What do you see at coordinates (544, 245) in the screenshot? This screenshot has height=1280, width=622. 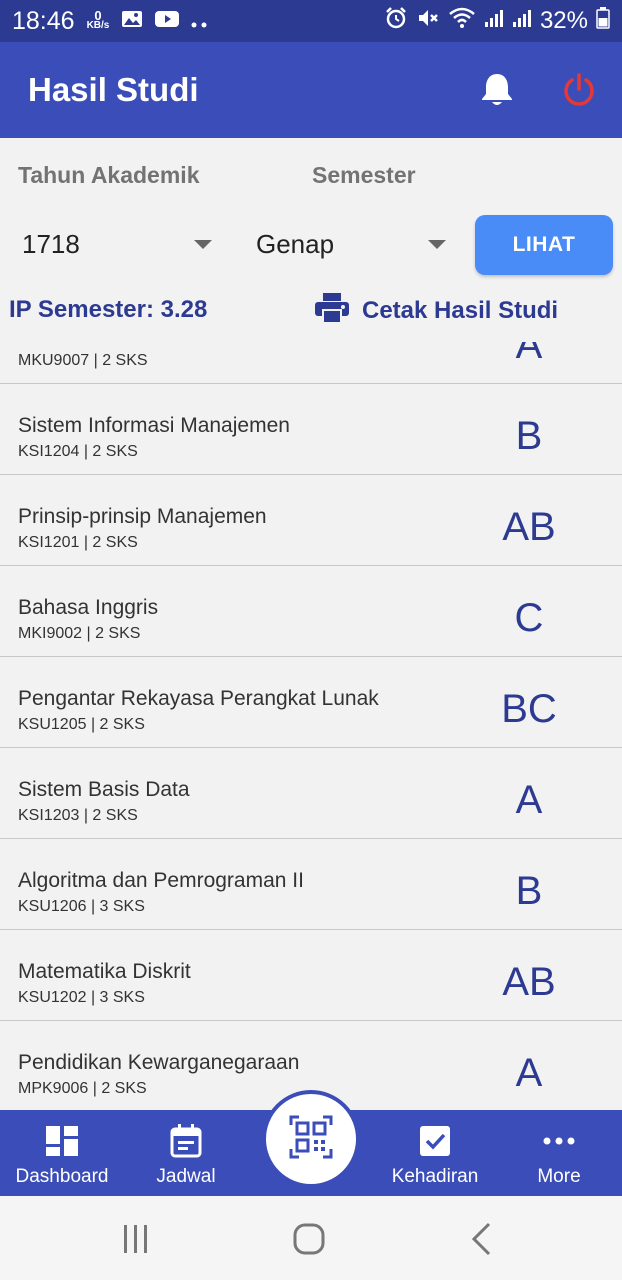 I see `lihat-button: LIHAT` at bounding box center [544, 245].